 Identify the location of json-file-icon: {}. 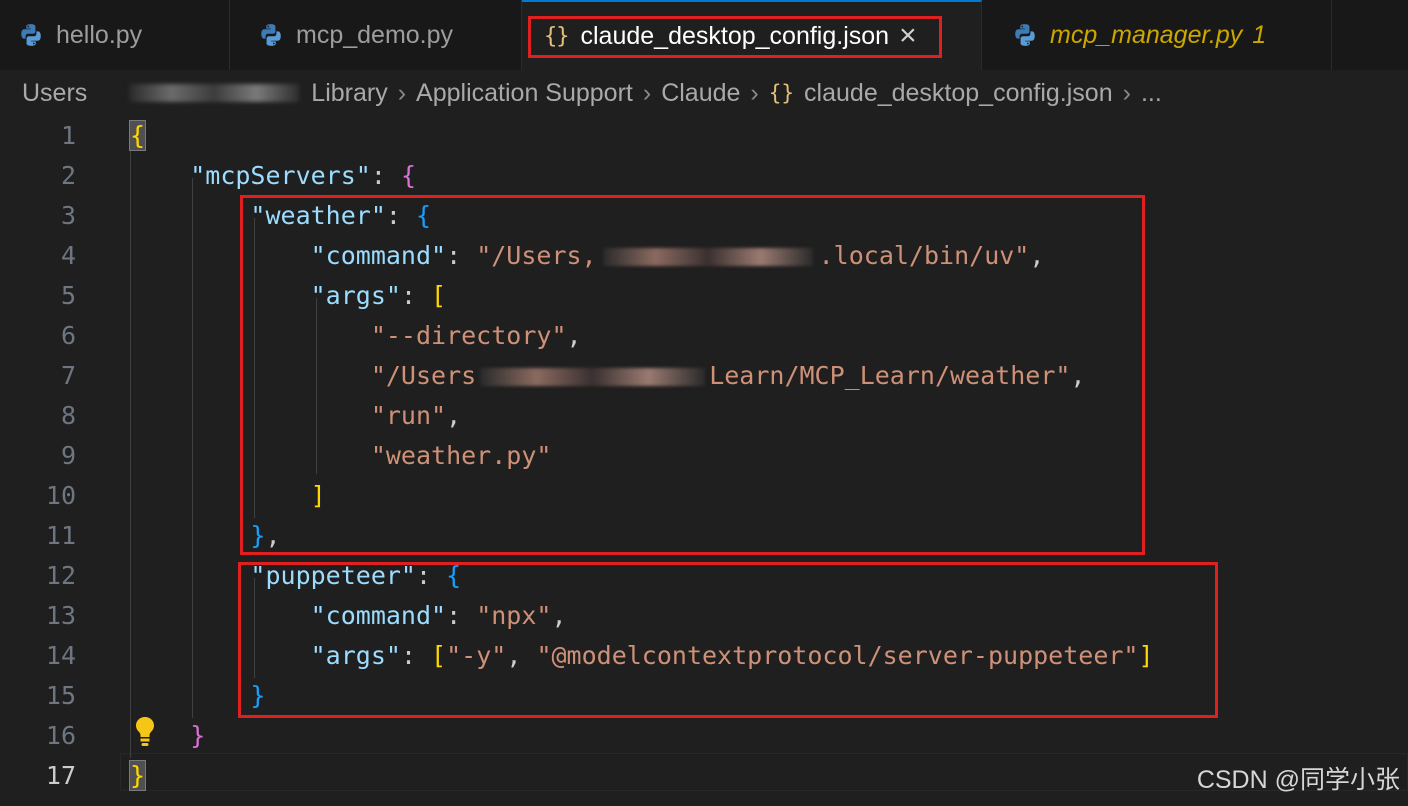
(781, 93).